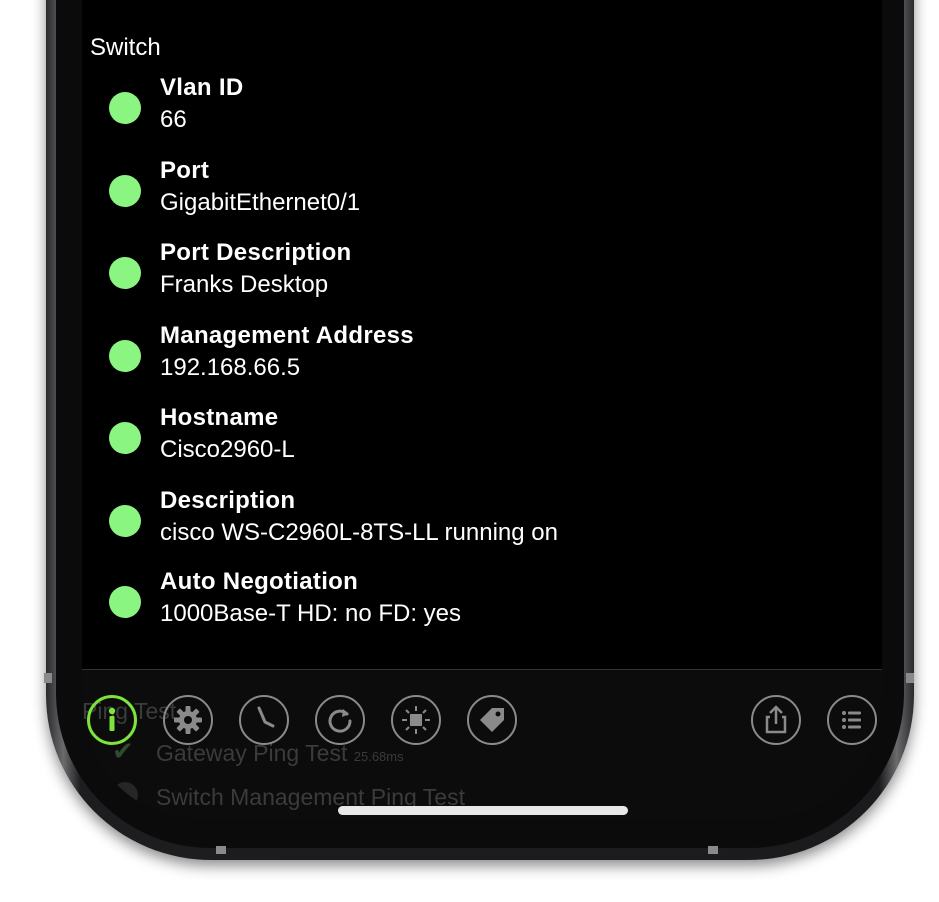 This screenshot has height=902, width=939. What do you see at coordinates (266, 717) in the screenshot?
I see `clock-icon` at bounding box center [266, 717].